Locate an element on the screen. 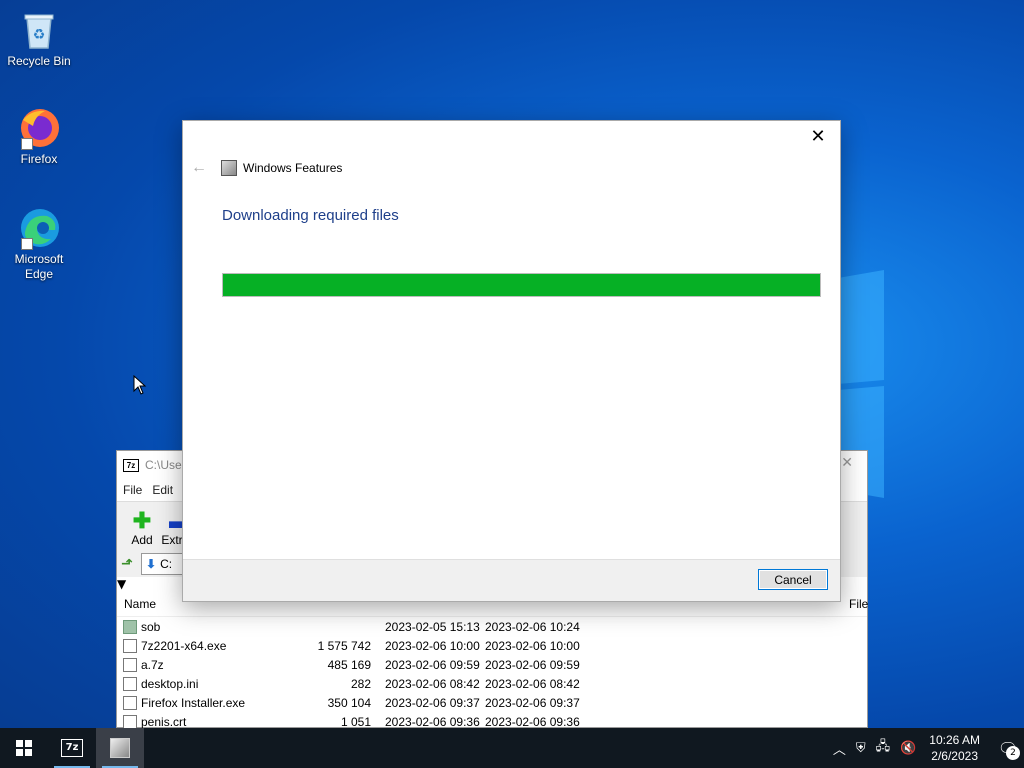  volume-muted-icon: 🔇 is located at coordinates (908, 748).